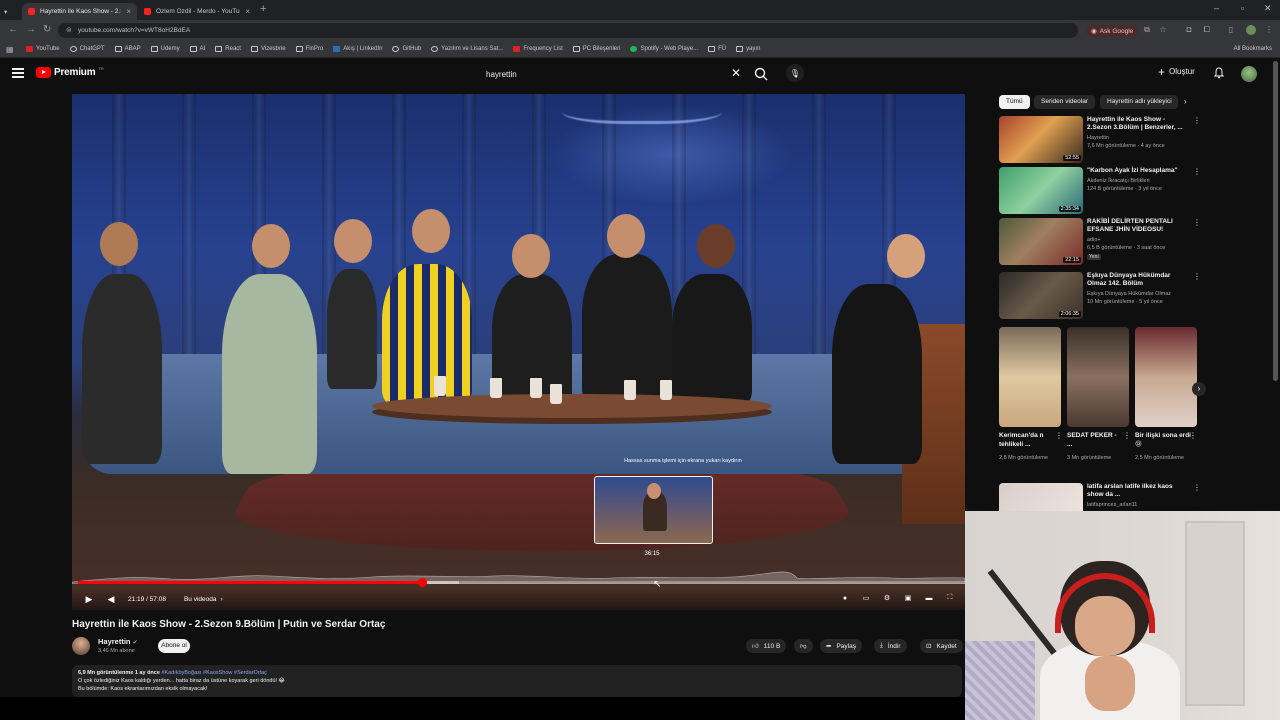 This screenshot has height=720, width=1280. Describe the element at coordinates (1041, 241) in the screenshot. I see `video-thumbnail: 22:15` at that location.